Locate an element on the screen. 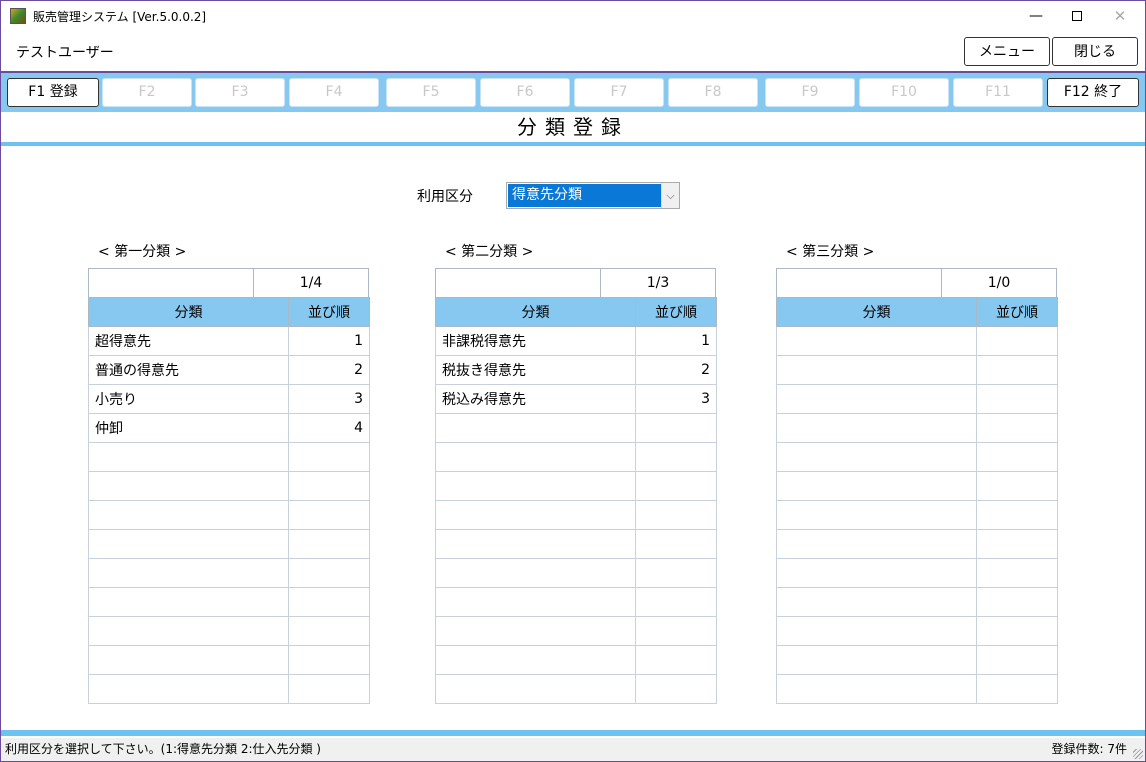 This screenshot has height=762, width=1146. table-row: 非課税得意先 1 is located at coordinates (576, 341).